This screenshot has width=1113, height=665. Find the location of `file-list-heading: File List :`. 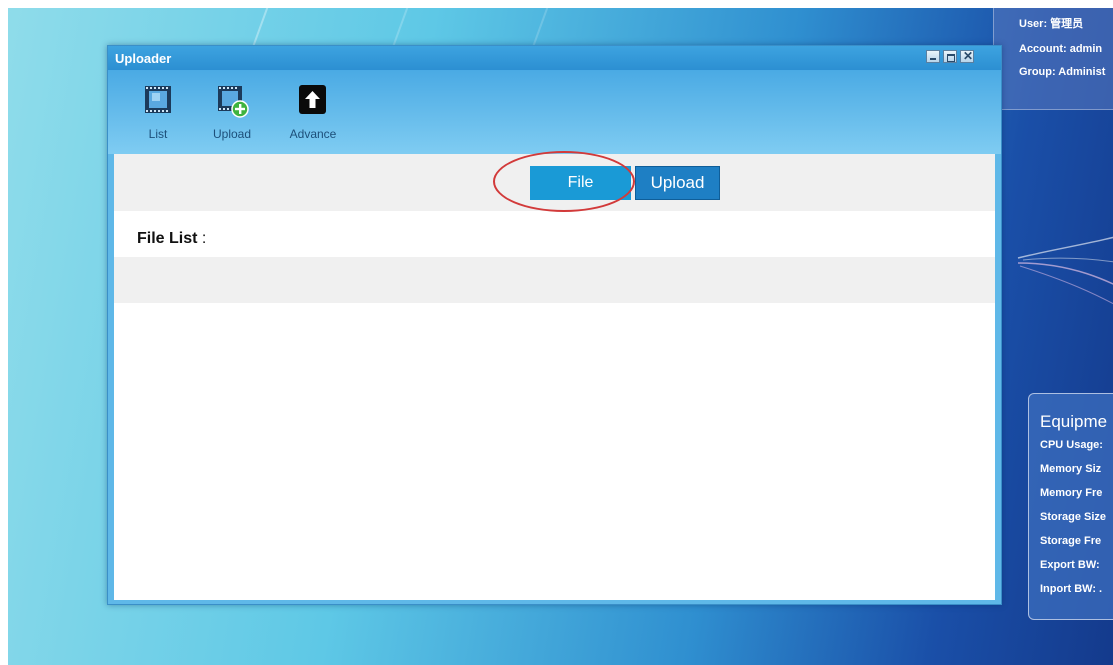

file-list-heading: File List : is located at coordinates (171, 239).